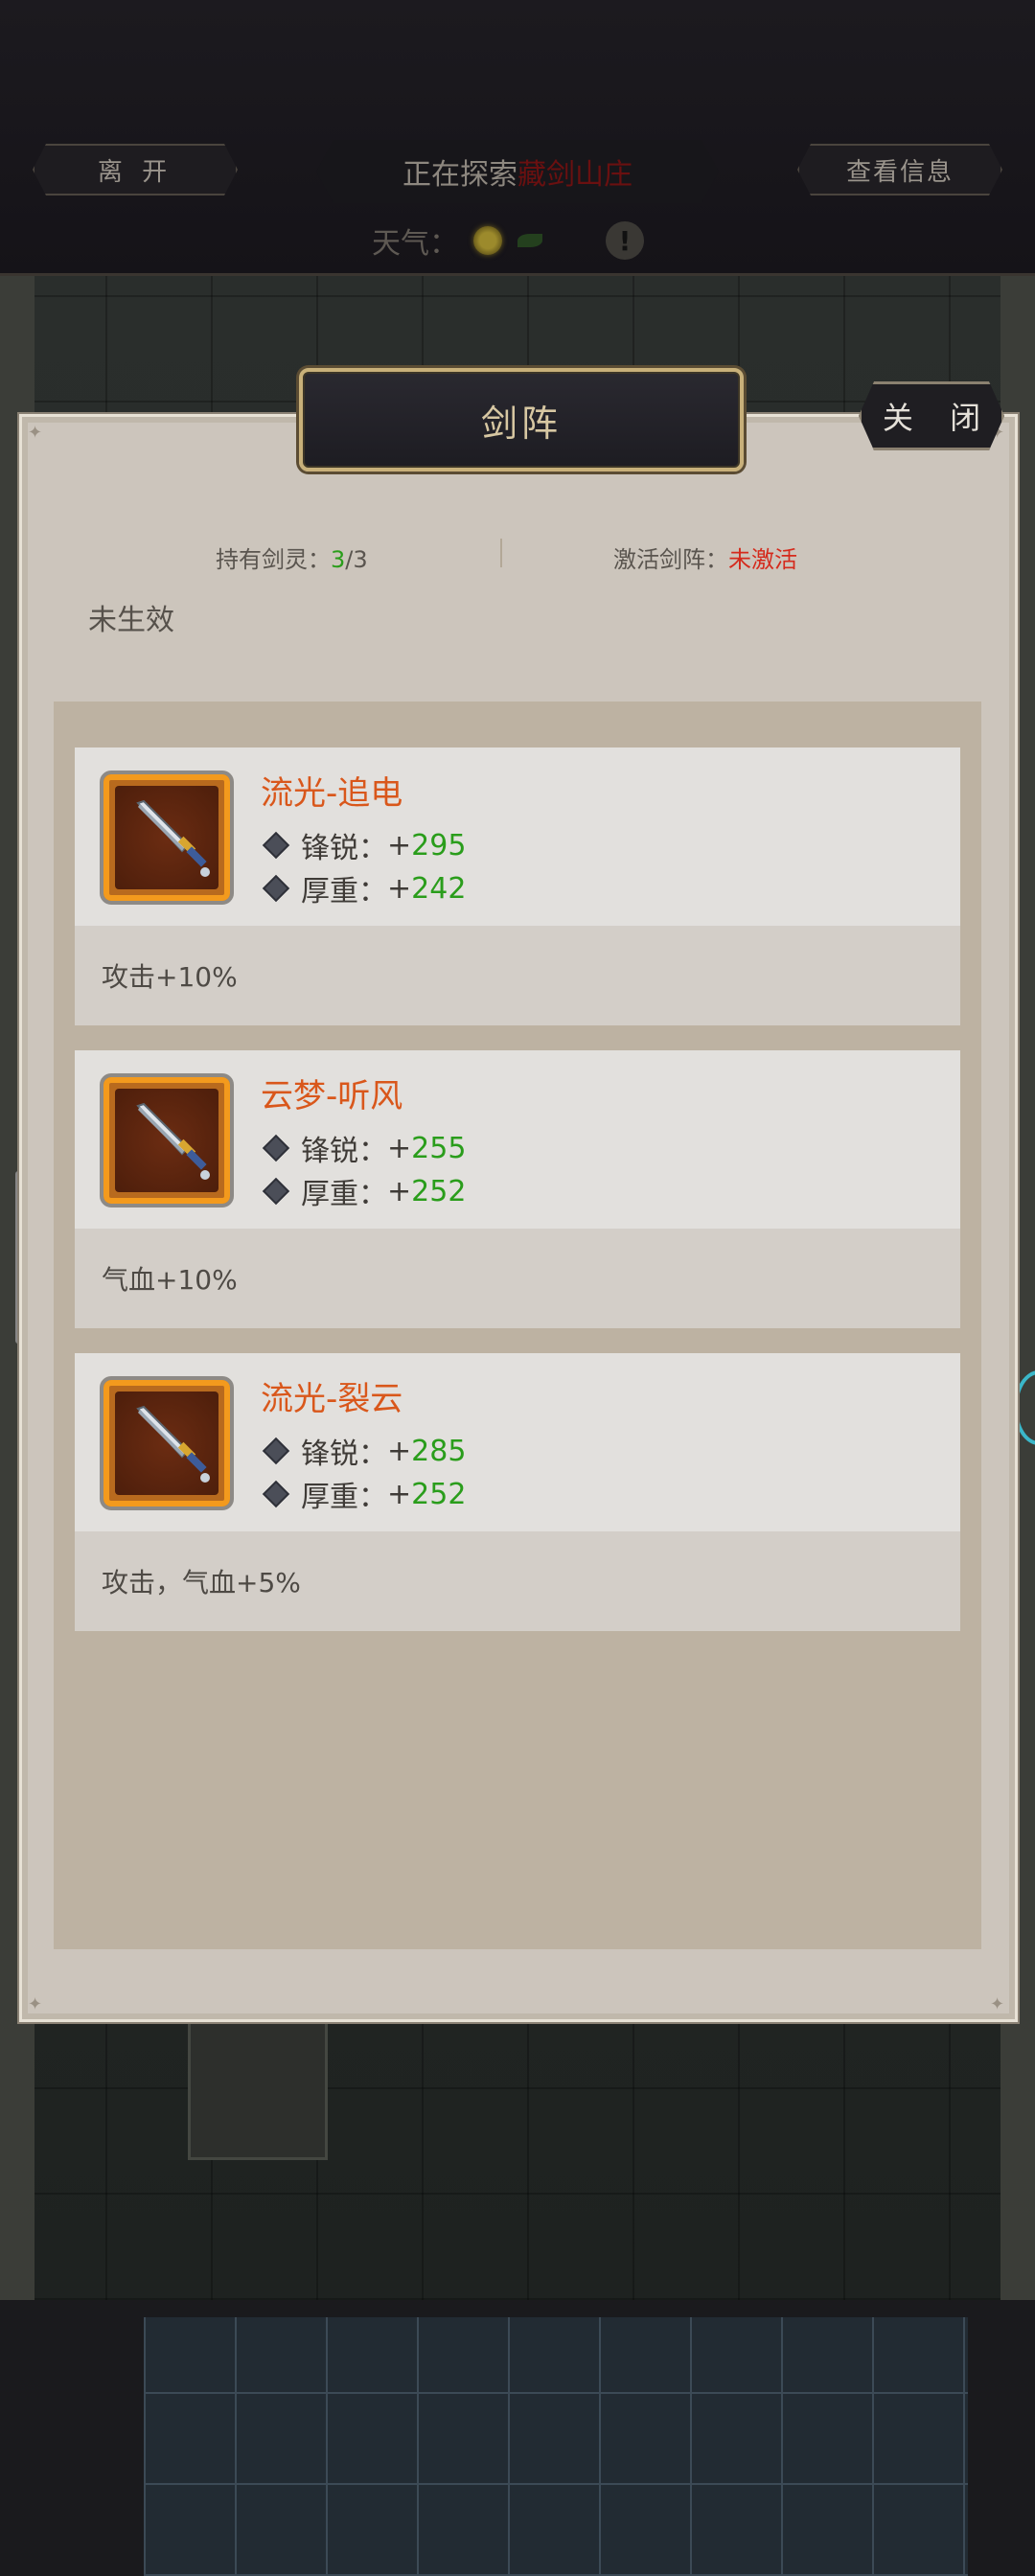 This screenshot has width=1035, height=2576. Describe the element at coordinates (487, 240) in the screenshot. I see `sun-icon` at that location.